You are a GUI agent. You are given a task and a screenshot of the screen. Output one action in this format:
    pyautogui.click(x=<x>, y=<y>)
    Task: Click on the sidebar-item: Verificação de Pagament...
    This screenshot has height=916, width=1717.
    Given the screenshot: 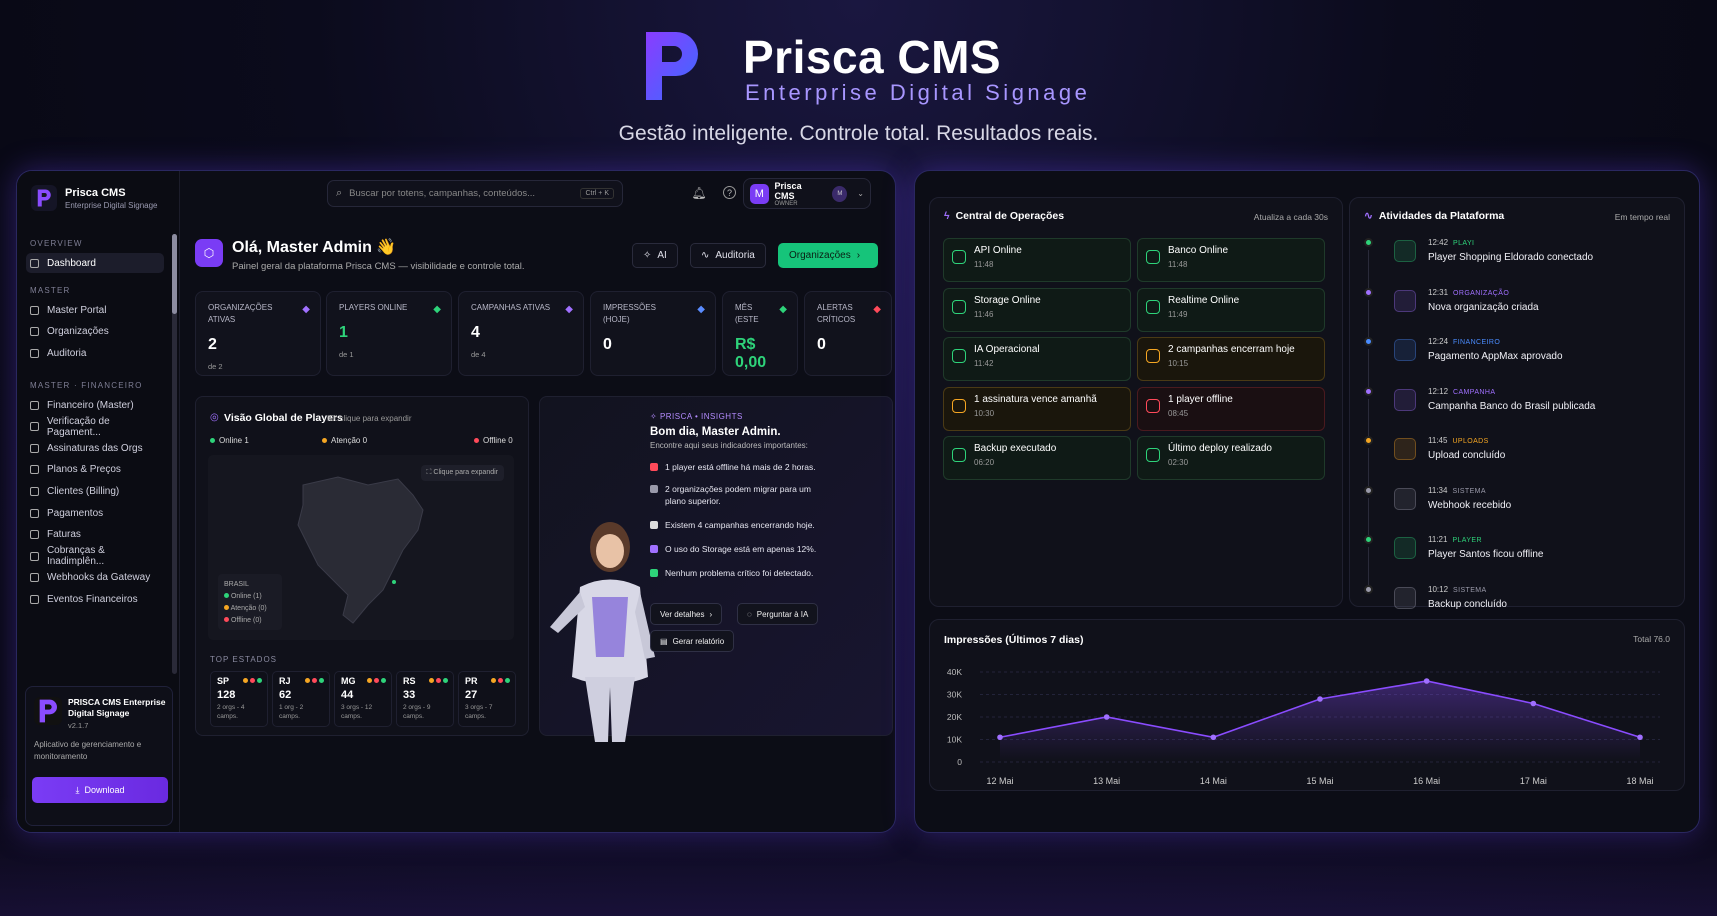 What is the action you would take?
    pyautogui.click(x=95, y=426)
    